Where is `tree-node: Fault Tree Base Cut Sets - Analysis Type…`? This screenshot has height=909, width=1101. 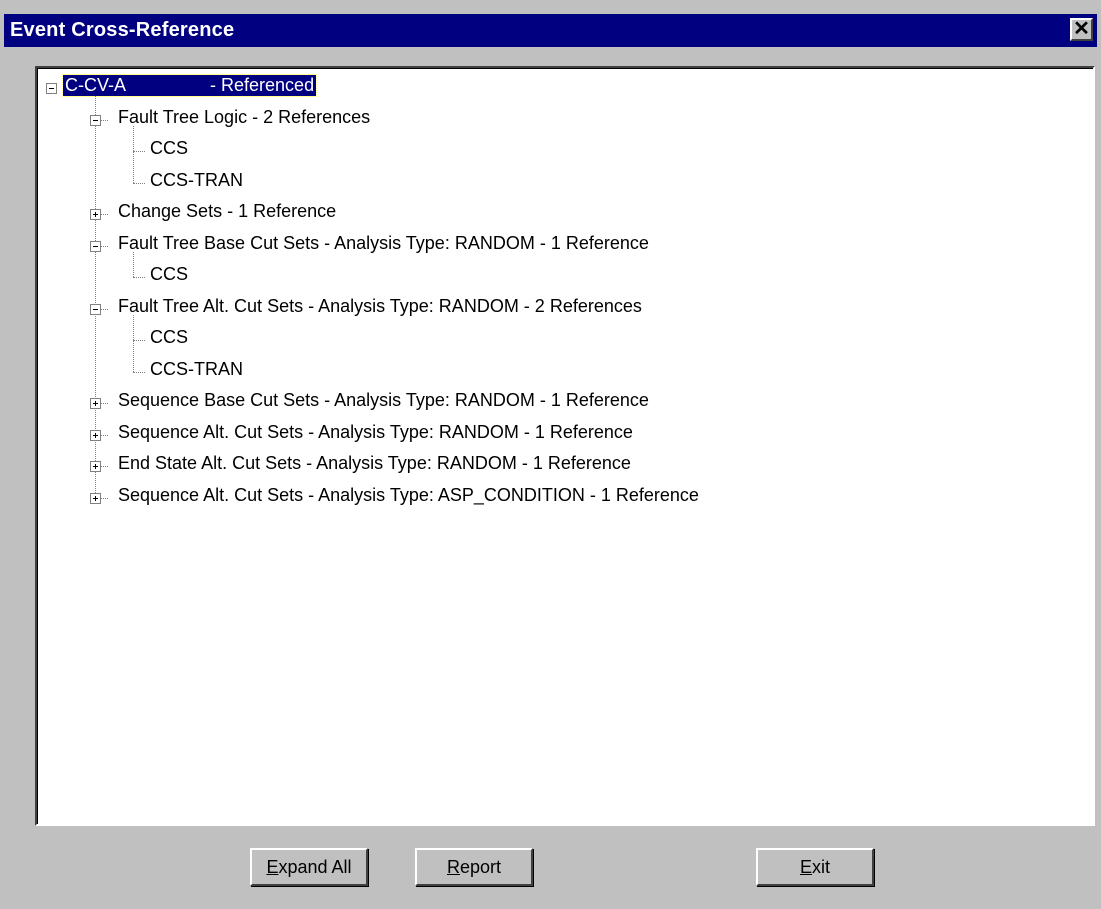 tree-node: Fault Tree Base Cut Sets - Analysis Type… is located at coordinates (565, 244).